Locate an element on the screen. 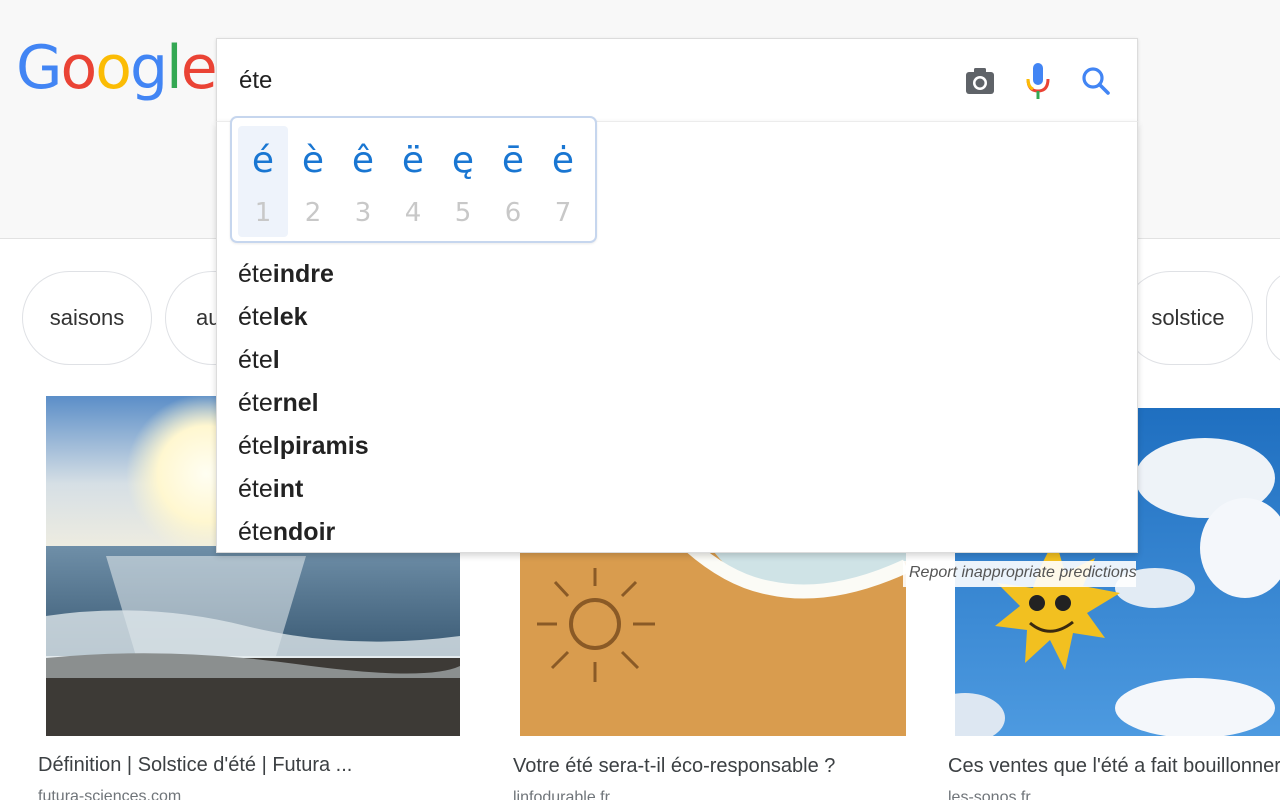 The height and width of the screenshot is (800, 1280). camera-icon is located at coordinates (980, 81).